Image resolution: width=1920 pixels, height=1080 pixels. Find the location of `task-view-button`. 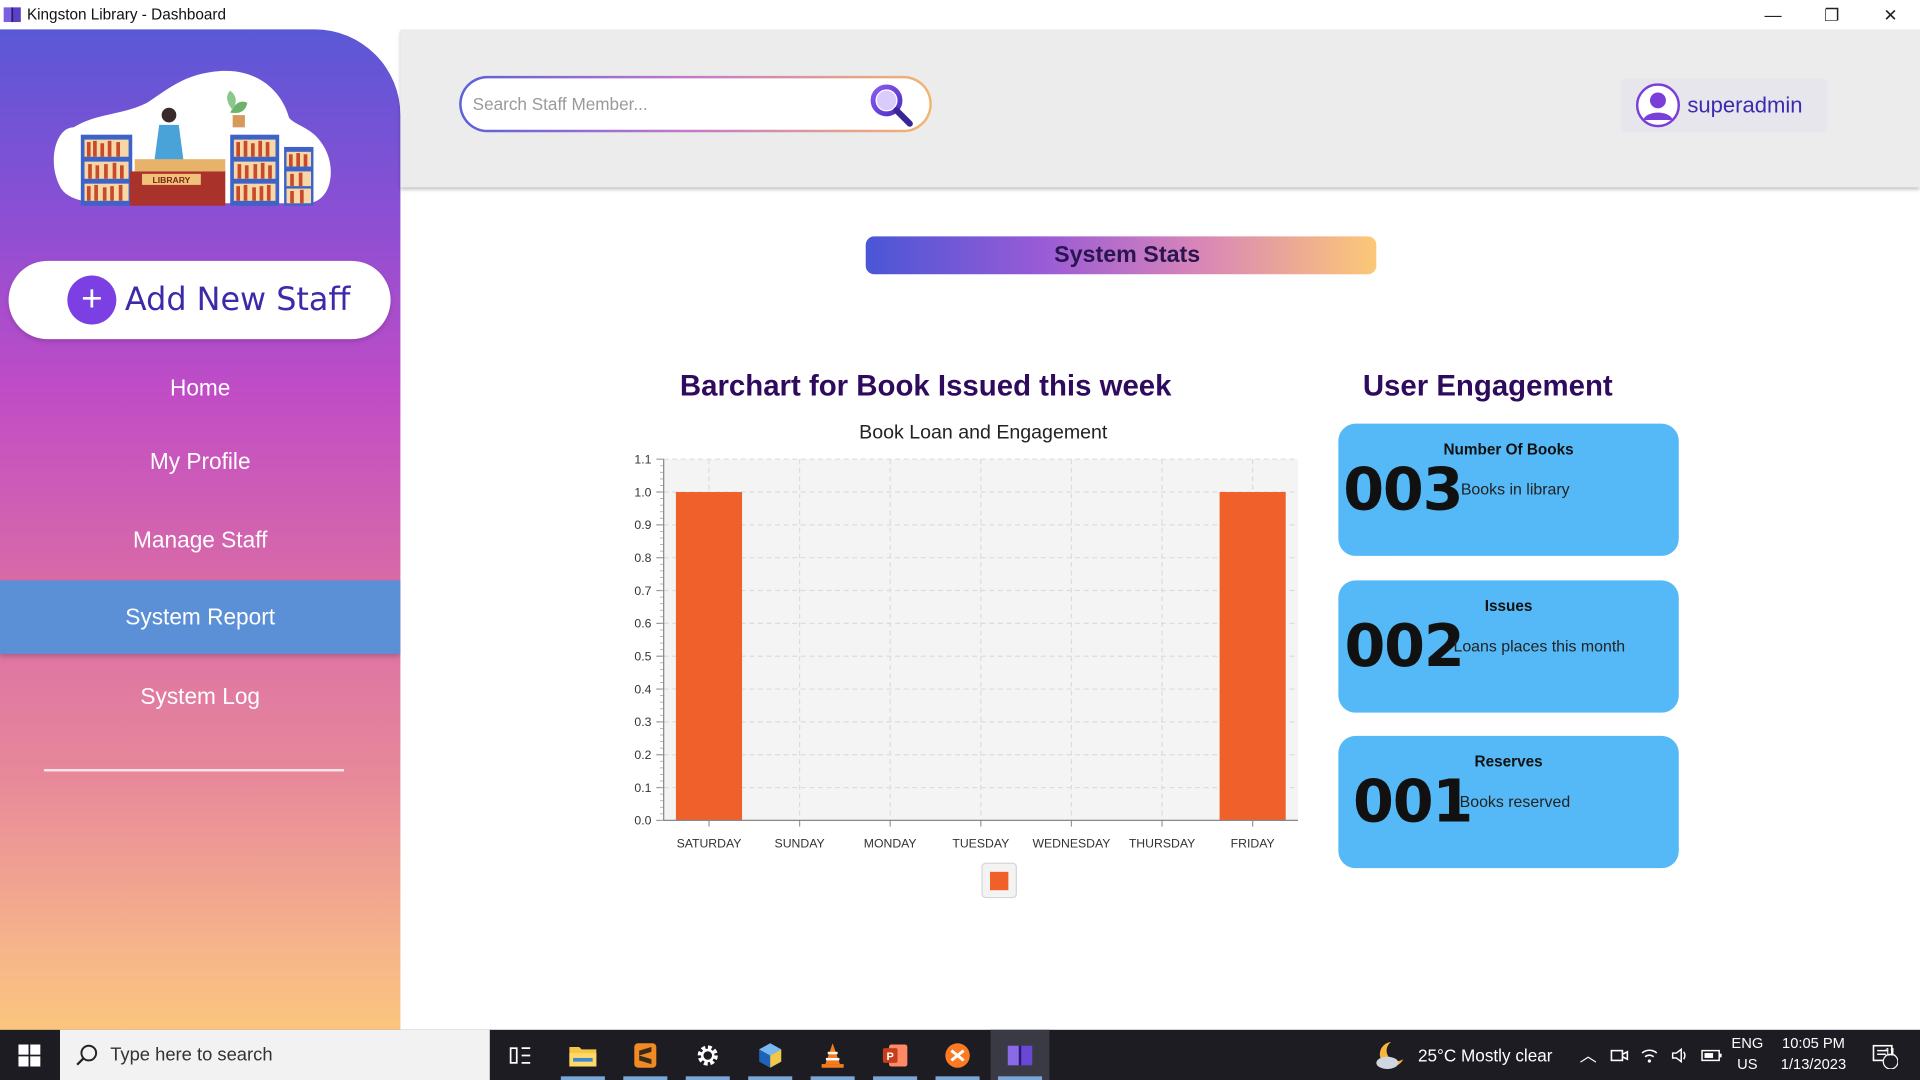

task-view-button is located at coordinates (520, 1055).